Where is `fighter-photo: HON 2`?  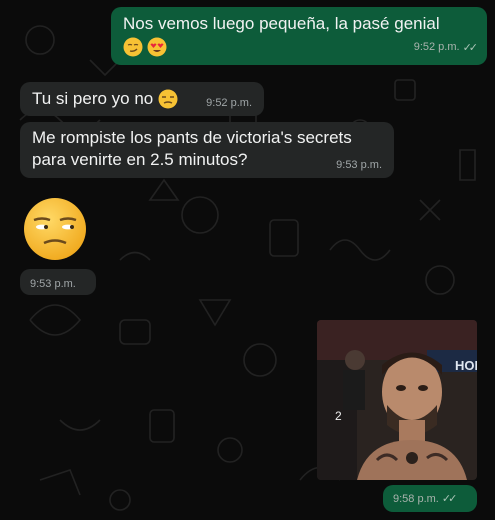 fighter-photo: HON 2 is located at coordinates (397, 400).